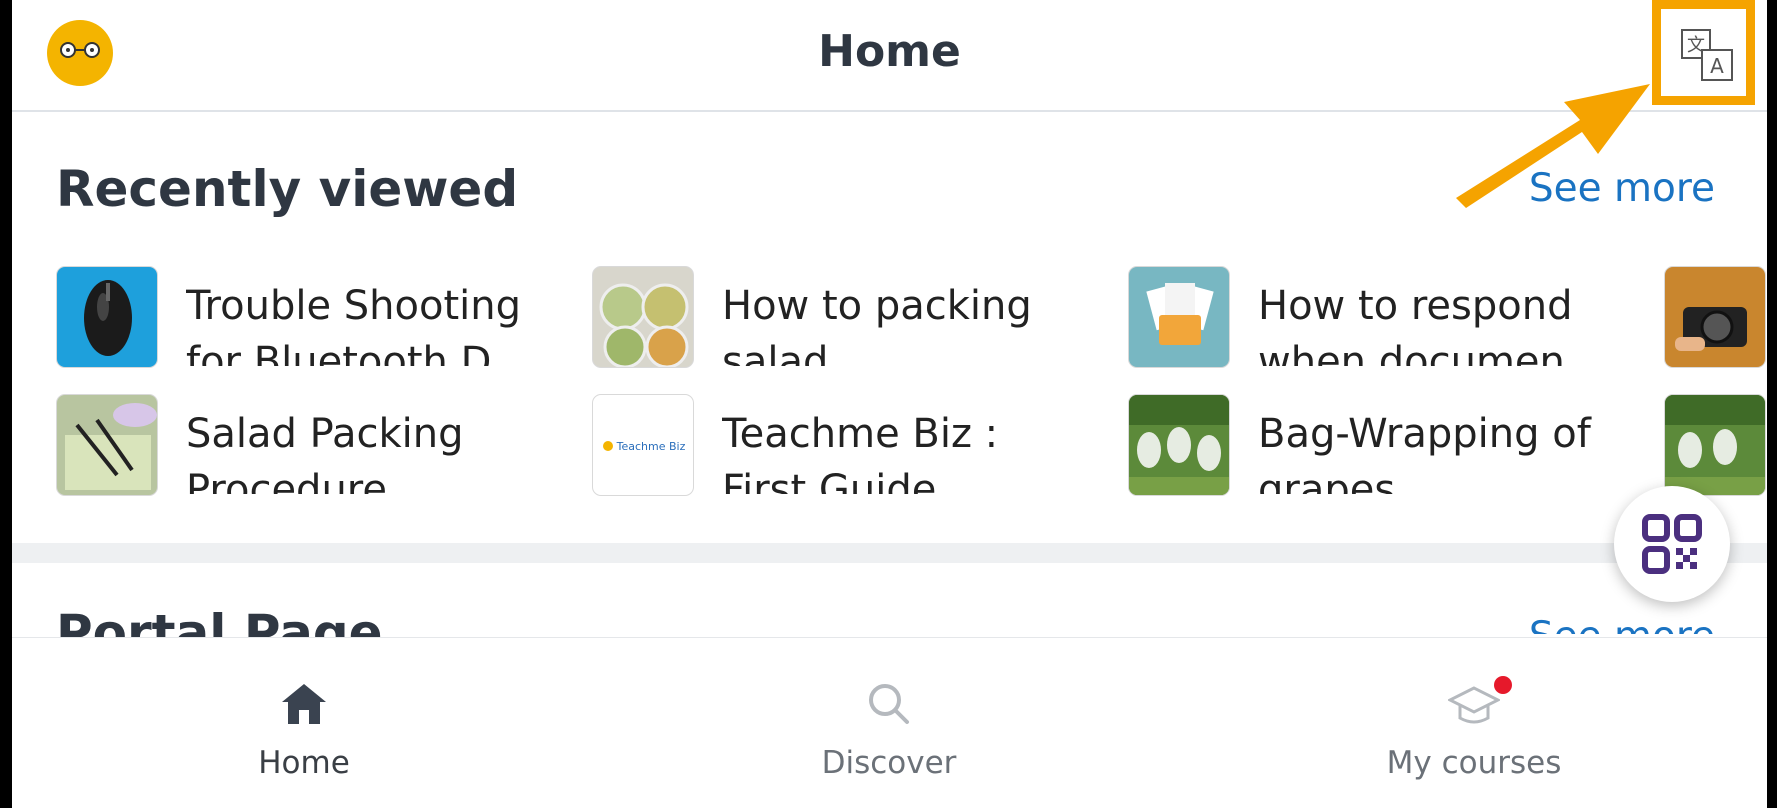 Image resolution: width=1777 pixels, height=808 pixels. I want to click on recent-item: Salad Packing Procedure, so click(306, 445).